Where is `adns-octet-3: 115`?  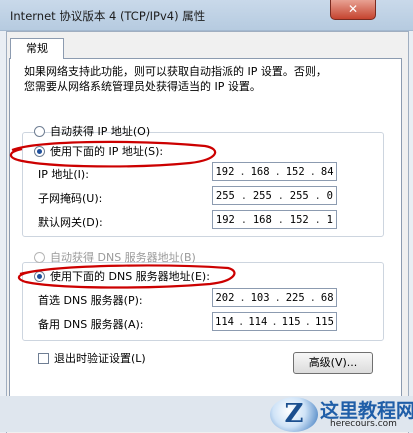
adns-octet-3: 115 is located at coordinates (291, 321).